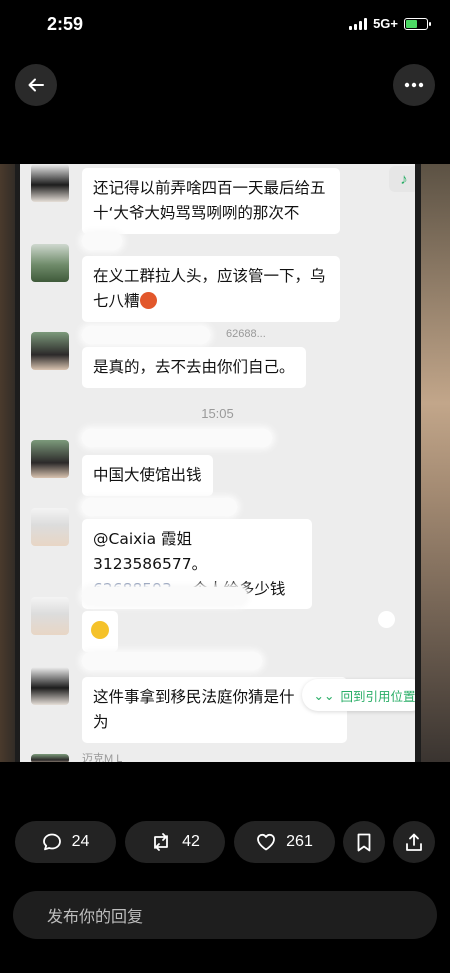 This screenshot has height=973, width=450. What do you see at coordinates (417, 23) in the screenshot?
I see `battery-icon` at bounding box center [417, 23].